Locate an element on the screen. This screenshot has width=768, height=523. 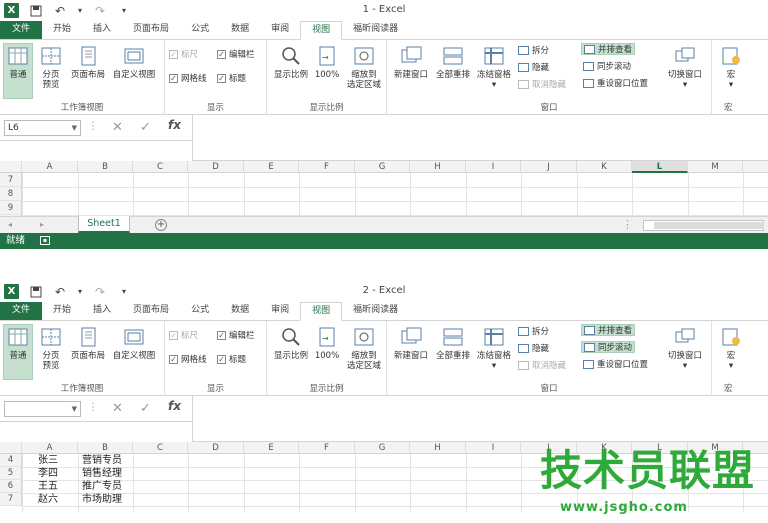
cell: 市场助理 is located at coordinates (102, 499).